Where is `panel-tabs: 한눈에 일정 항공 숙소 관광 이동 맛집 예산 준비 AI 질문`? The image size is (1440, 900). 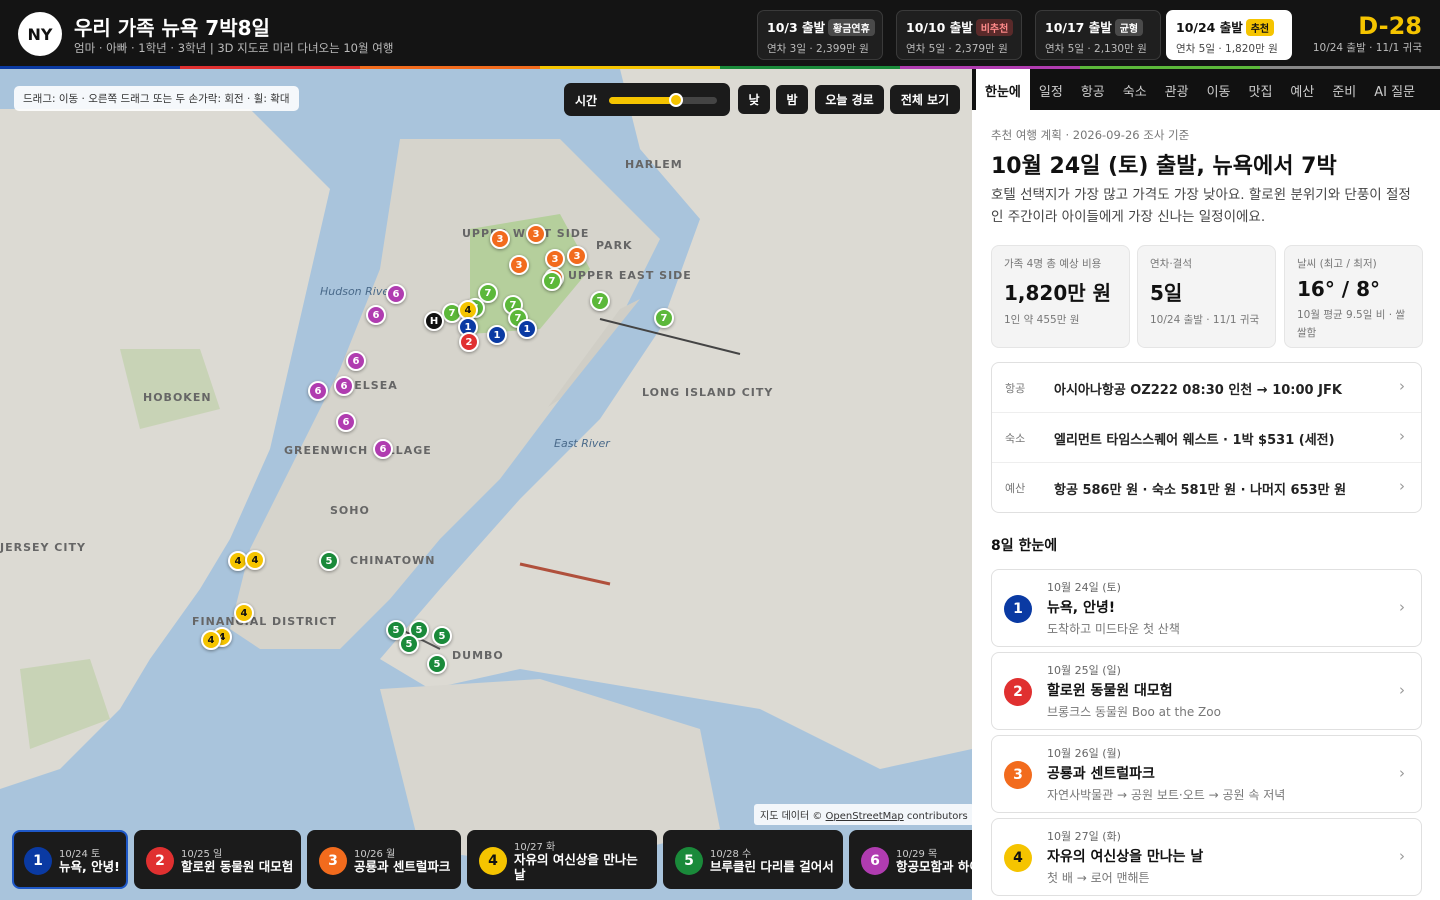
panel-tabs: 한눈에 일정 항공 숙소 관광 이동 맛집 예산 준비 AI 질문 is located at coordinates (1206, 89).